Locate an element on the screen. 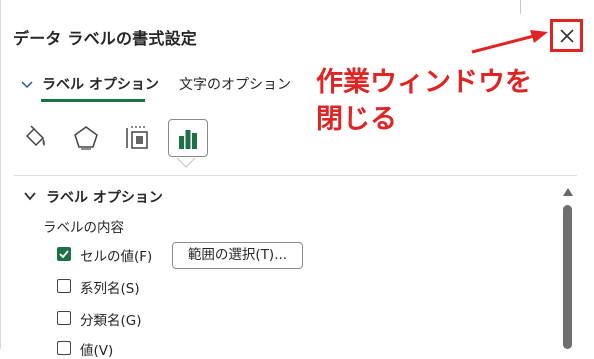 This screenshot has width=594, height=359. checkmark-icon is located at coordinates (64, 254).